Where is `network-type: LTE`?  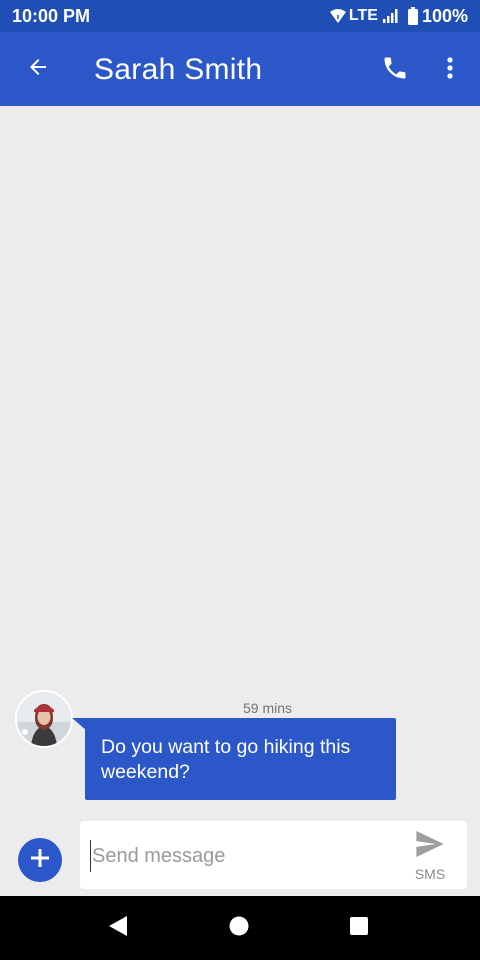
network-type: LTE is located at coordinates (363, 15).